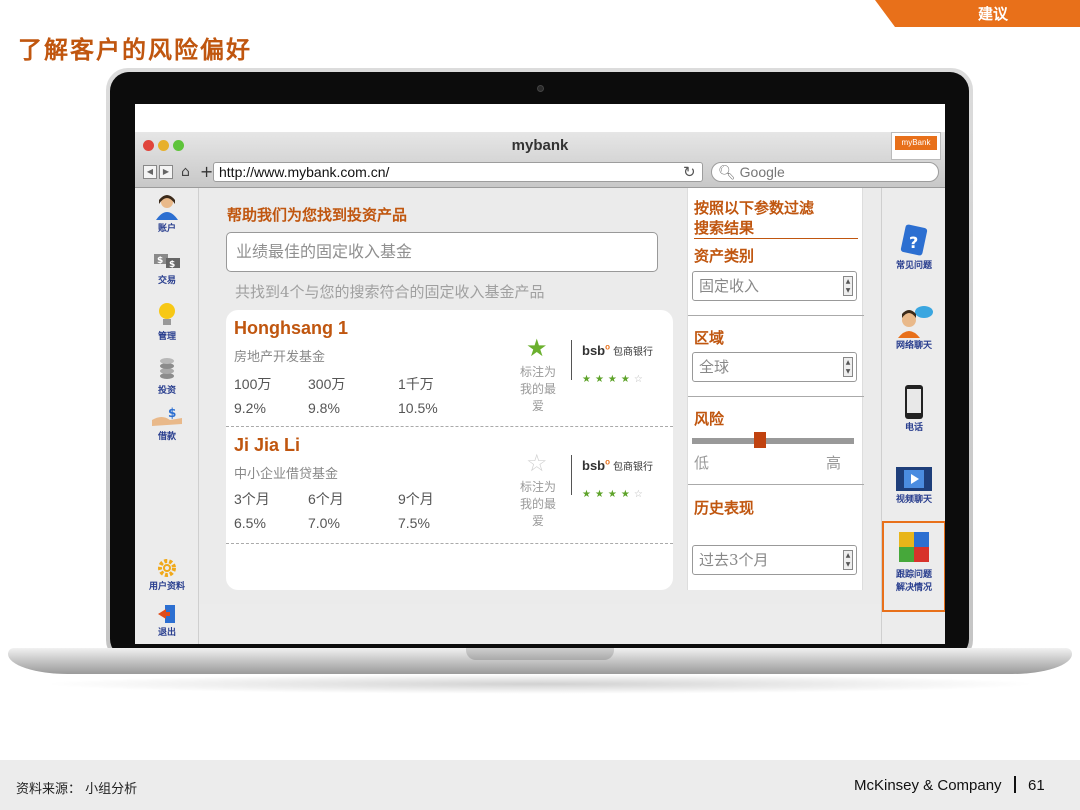  What do you see at coordinates (166, 437) in the screenshot?
I see `sidebar-item-loan-label: 借款` at bounding box center [166, 437].